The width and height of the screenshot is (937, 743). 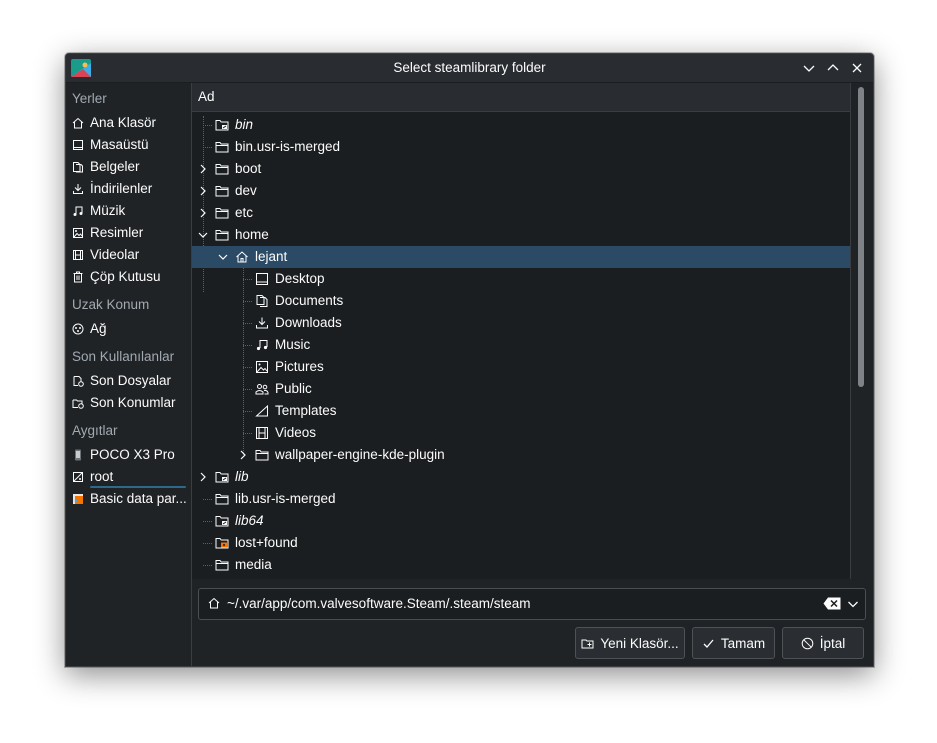 What do you see at coordinates (244, 124) in the screenshot?
I see `tree-row-label: bin` at bounding box center [244, 124].